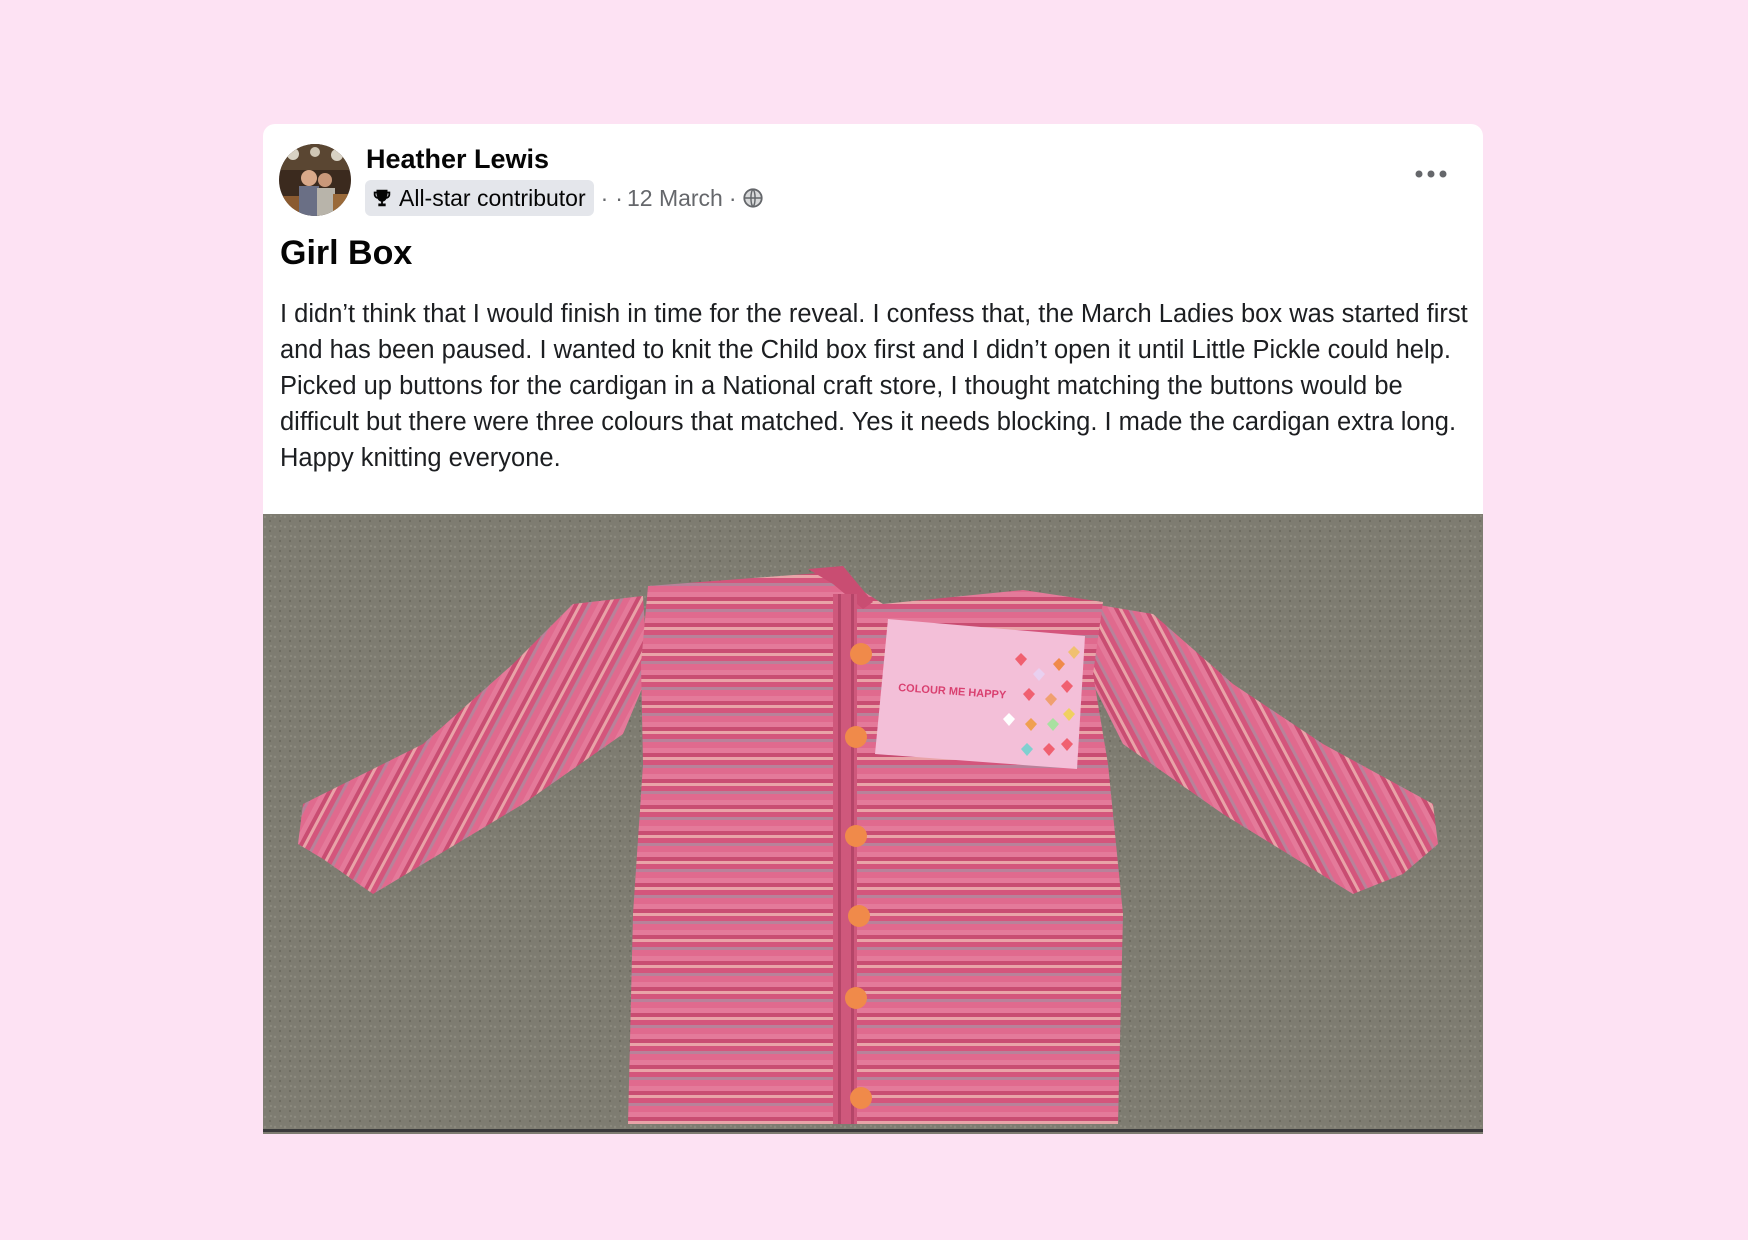 The image size is (1748, 1240). I want to click on avatar, so click(315, 180).